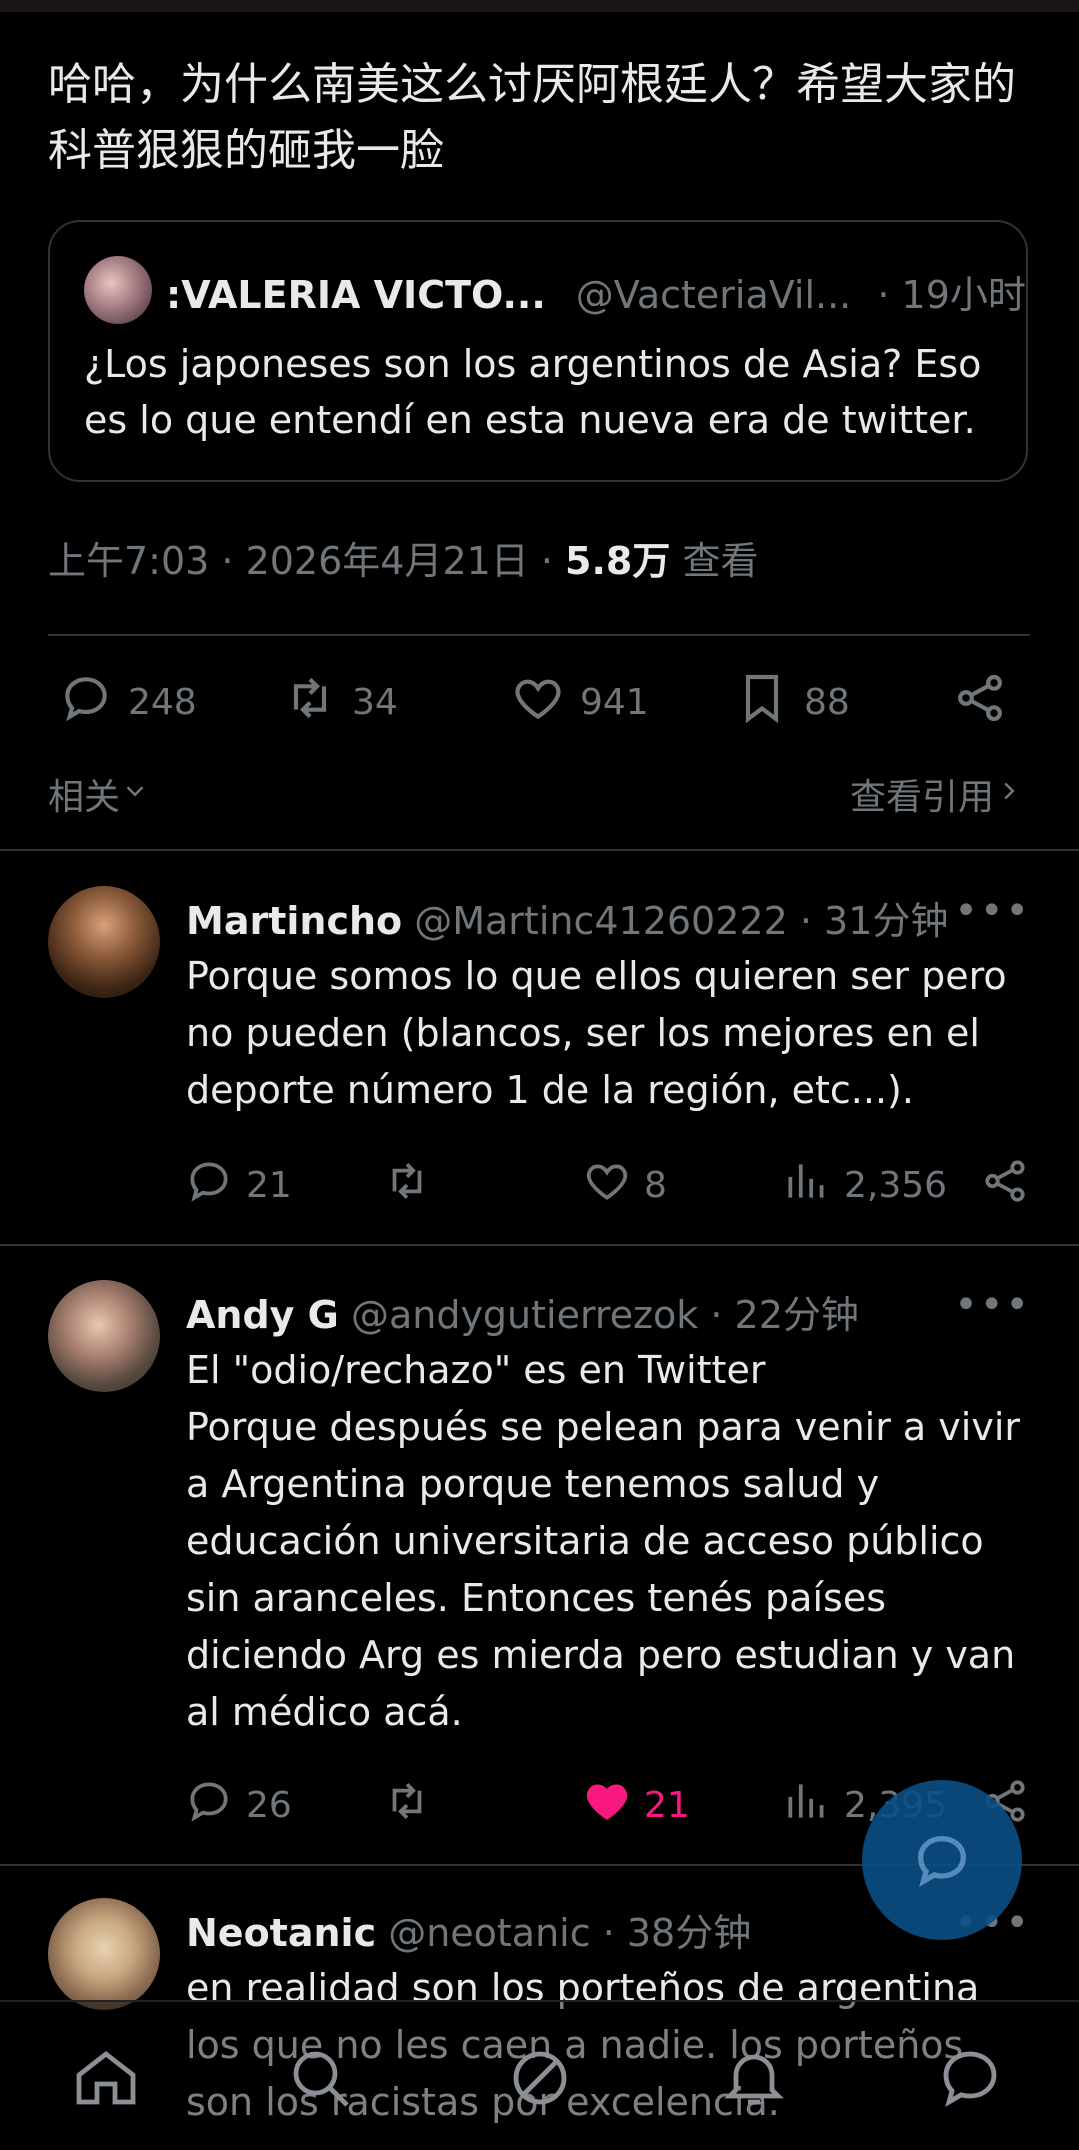 This screenshot has height=2150, width=1079. Describe the element at coordinates (238, 1185) in the screenshot. I see `reply-button: 21` at that location.